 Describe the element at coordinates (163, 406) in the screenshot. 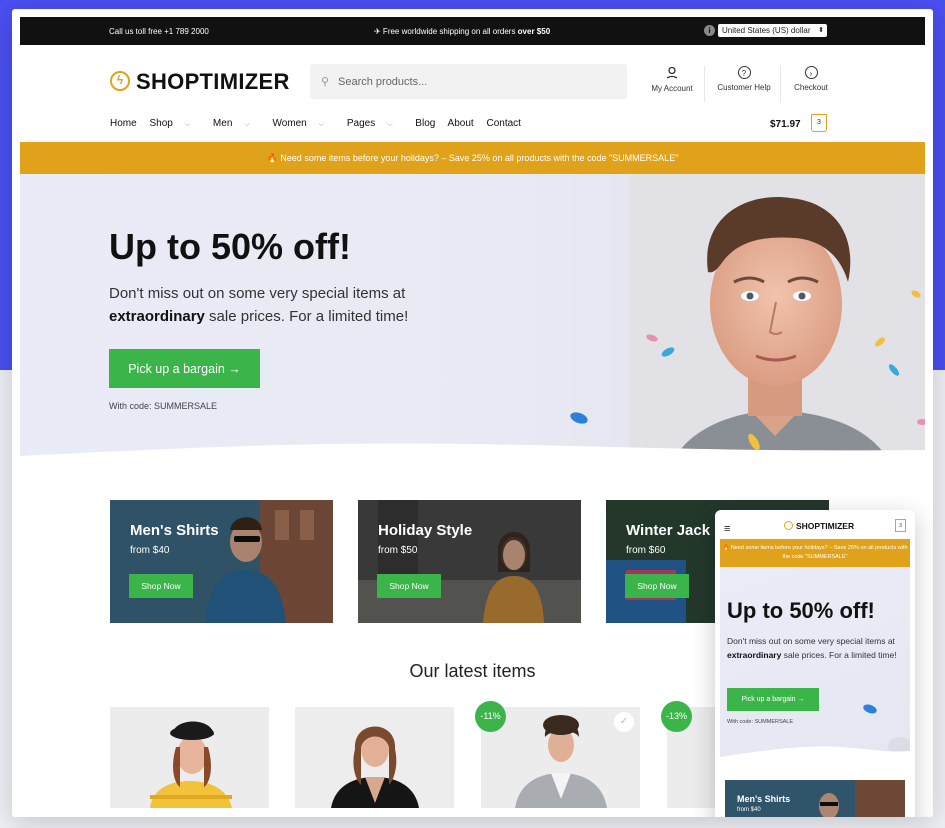

I see `hero-code-text: With code: SUMMERSALE` at that location.